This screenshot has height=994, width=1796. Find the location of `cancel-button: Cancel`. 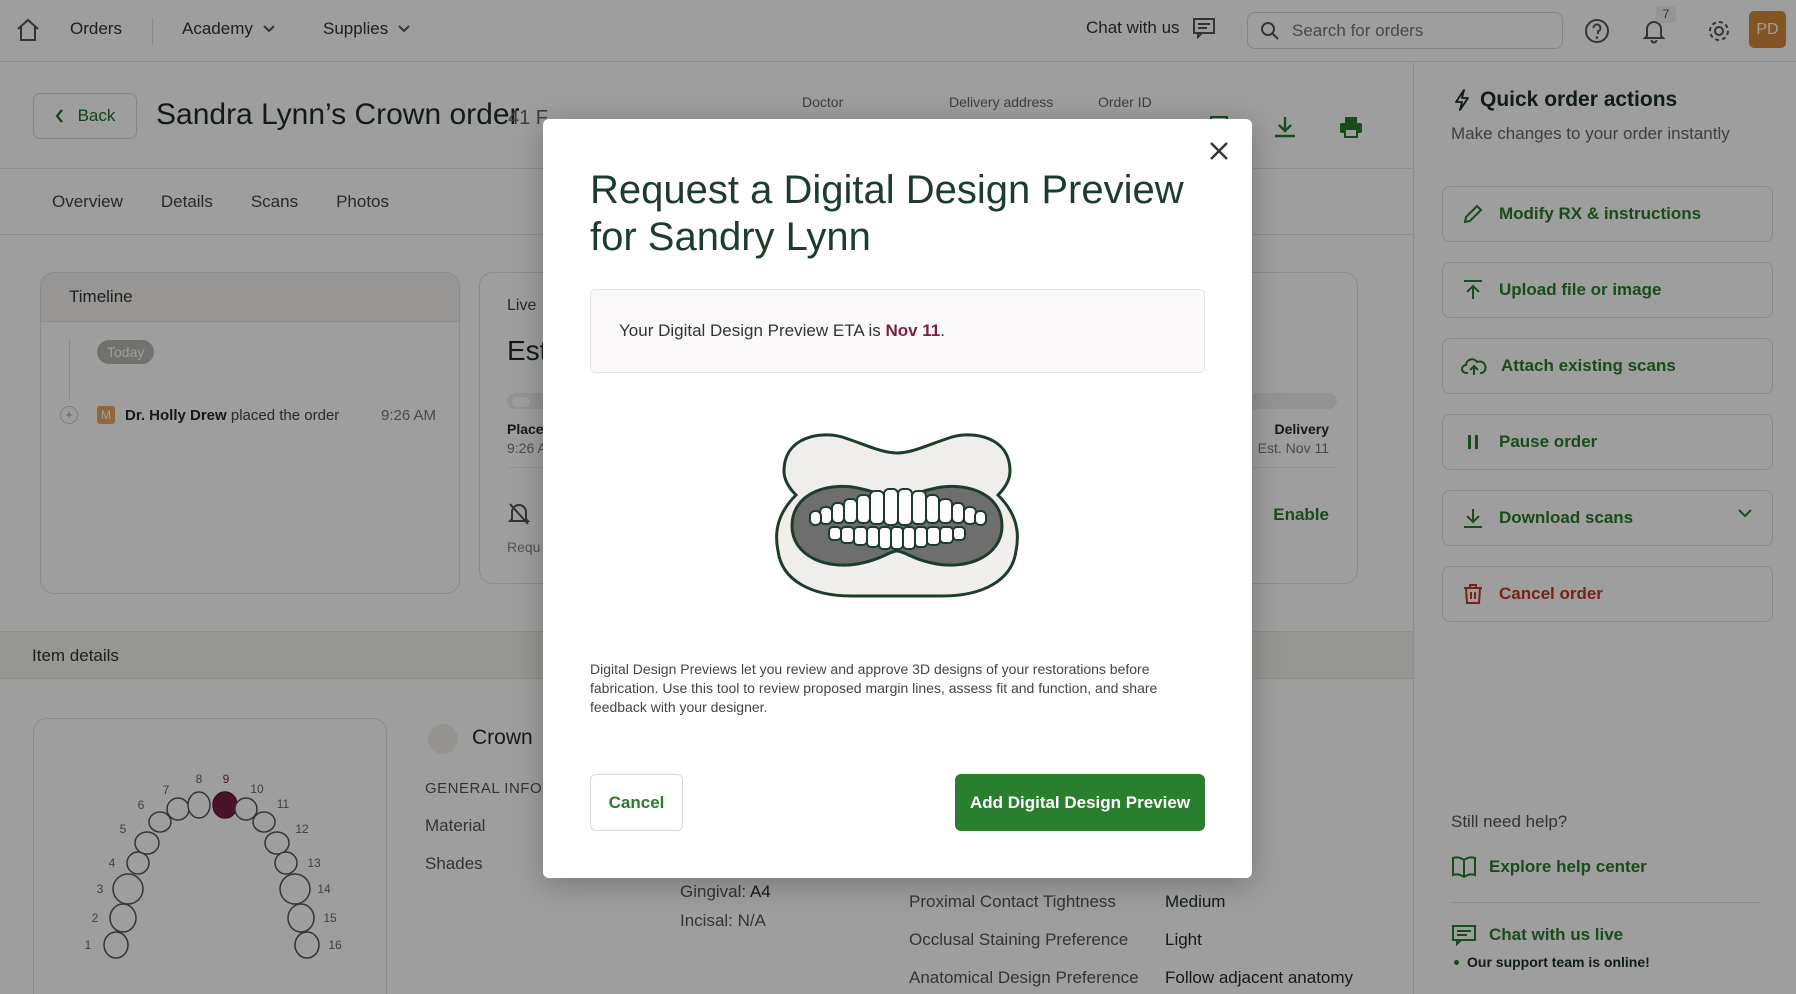

cancel-button: Cancel is located at coordinates (636, 802).